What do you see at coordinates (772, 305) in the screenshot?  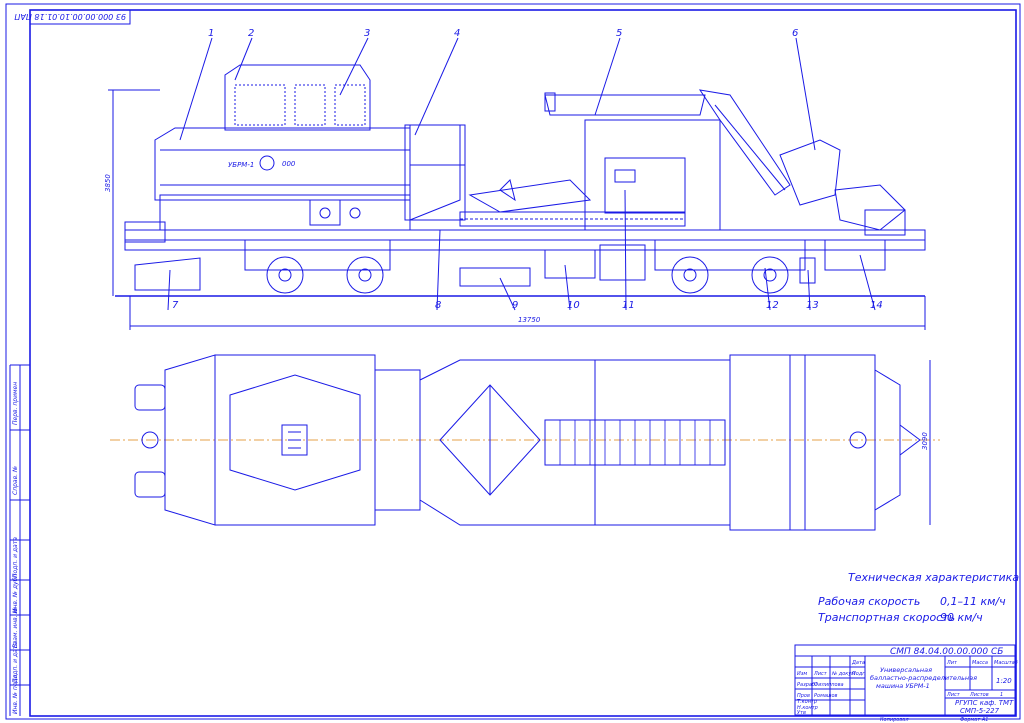 I see `callout-12: 12` at bounding box center [772, 305].